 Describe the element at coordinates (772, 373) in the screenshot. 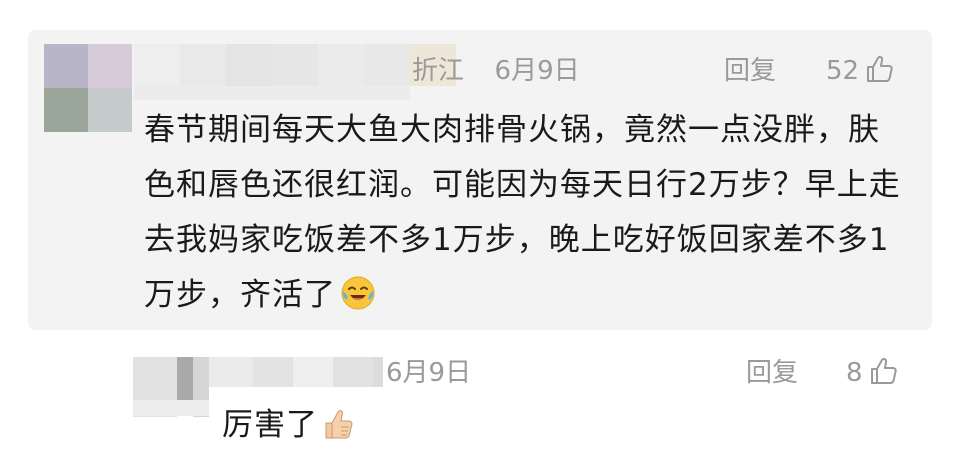

I see `reply-reply-button: 回复` at that location.